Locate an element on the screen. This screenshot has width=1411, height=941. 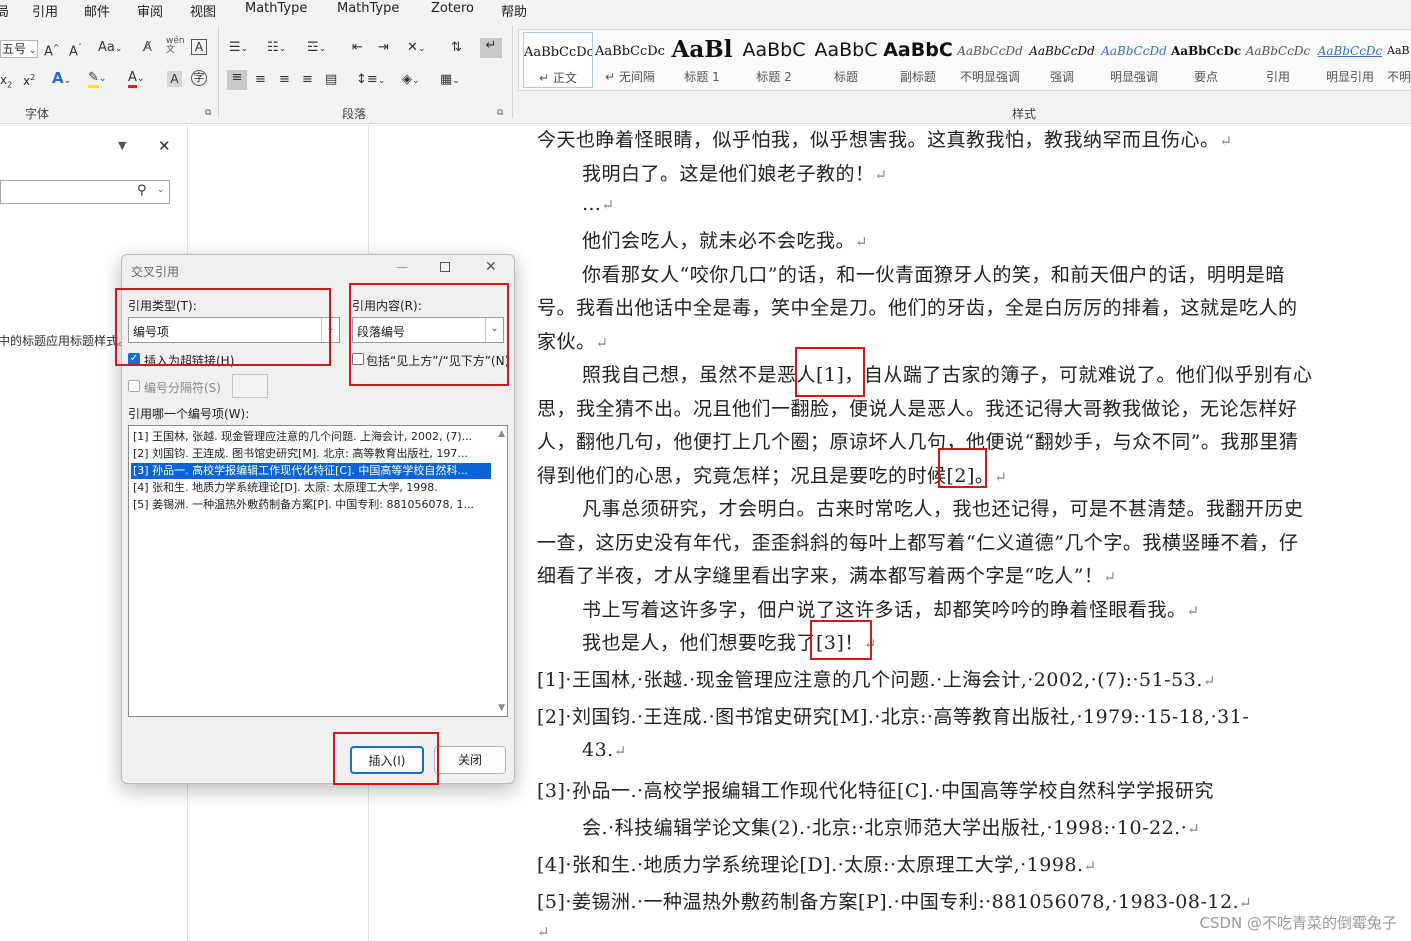
style-heading-2: AaBbC 标题 2 is located at coordinates (774, 60).